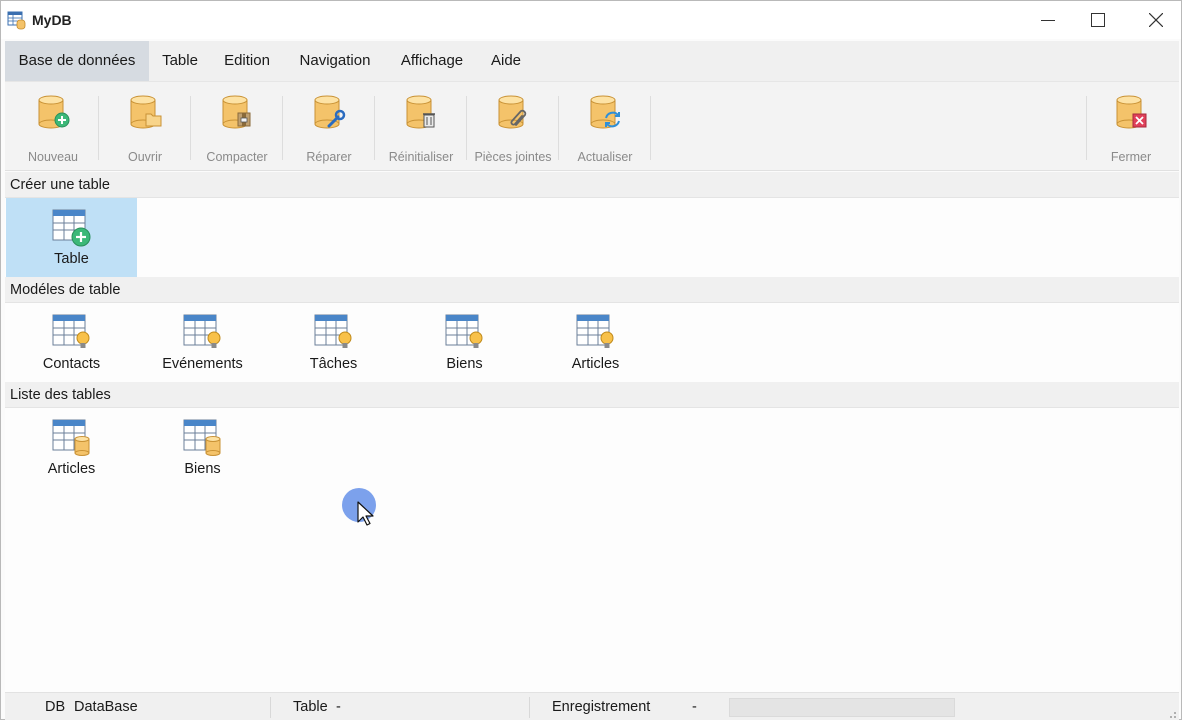 The height and width of the screenshot is (720, 1182). I want to click on compact-database-label: Compacter, so click(237, 157).